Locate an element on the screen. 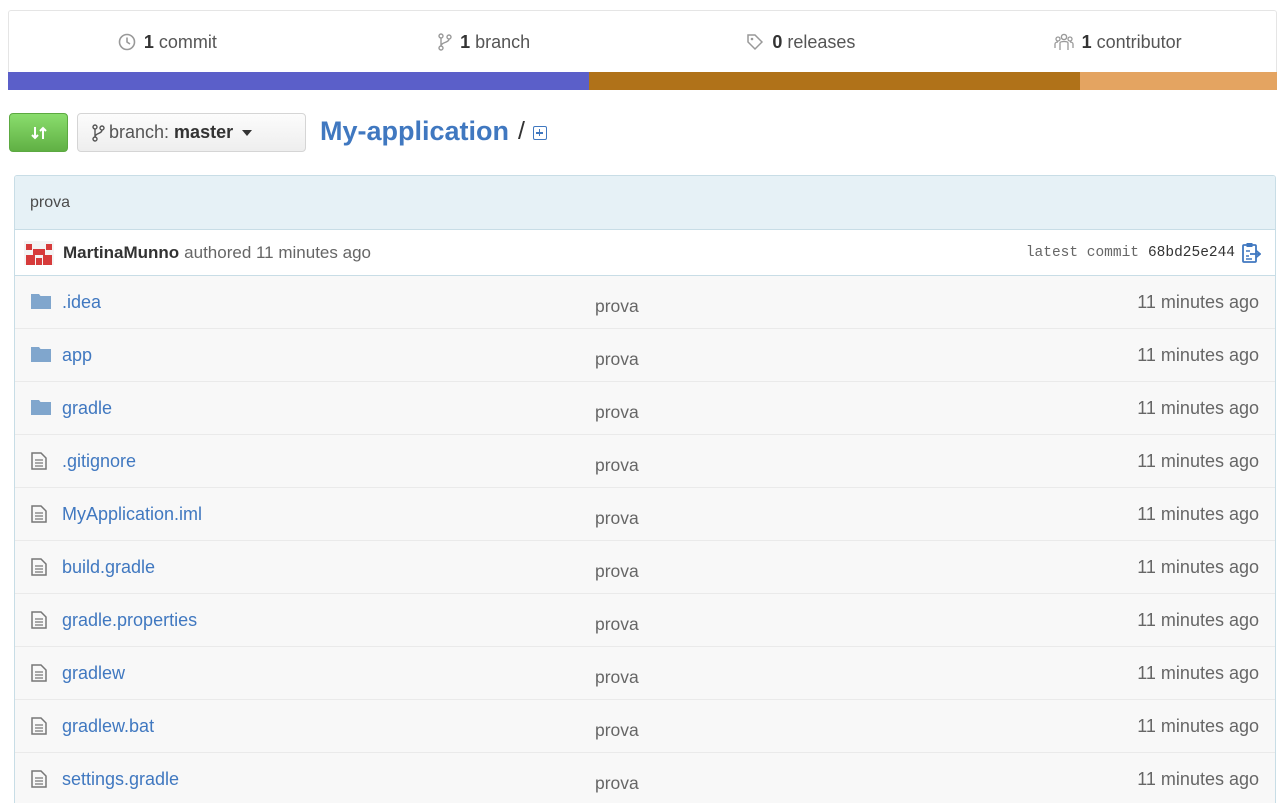 This screenshot has height=803, width=1277. table-row: gradlew.bat prova 11 minutes ago is located at coordinates (645, 726).